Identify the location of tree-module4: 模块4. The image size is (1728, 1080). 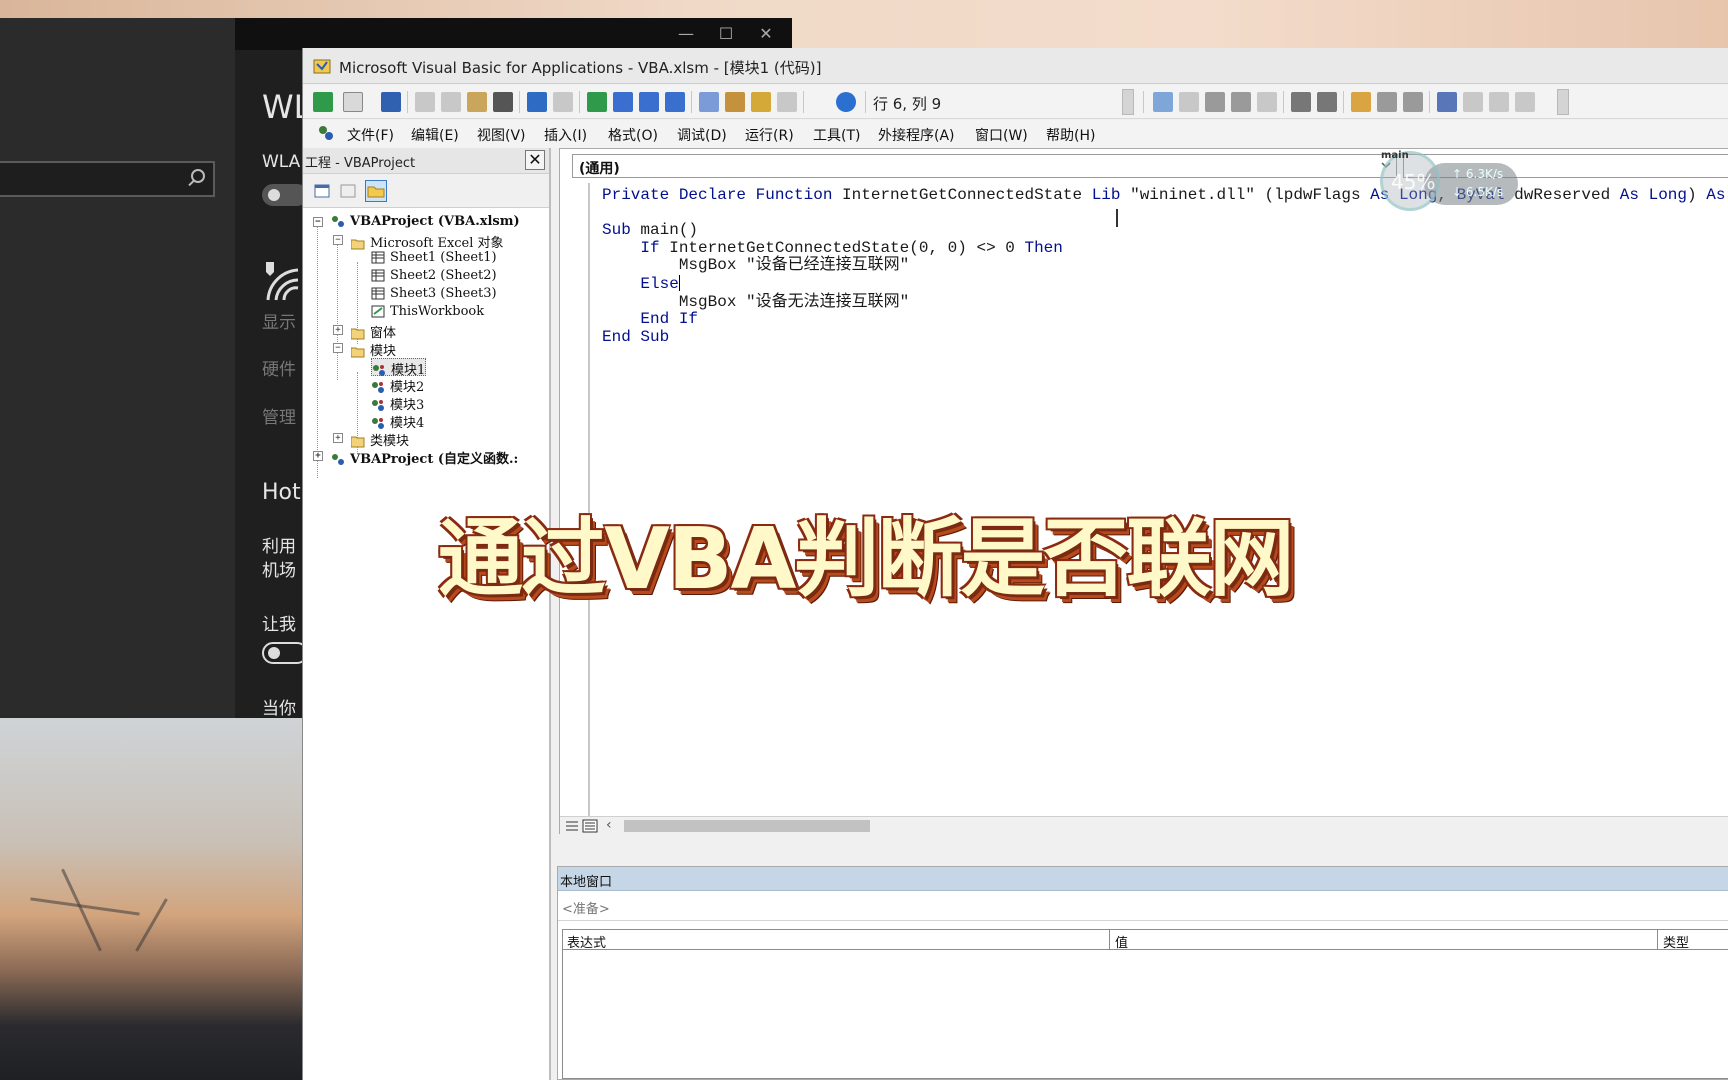
(397, 421).